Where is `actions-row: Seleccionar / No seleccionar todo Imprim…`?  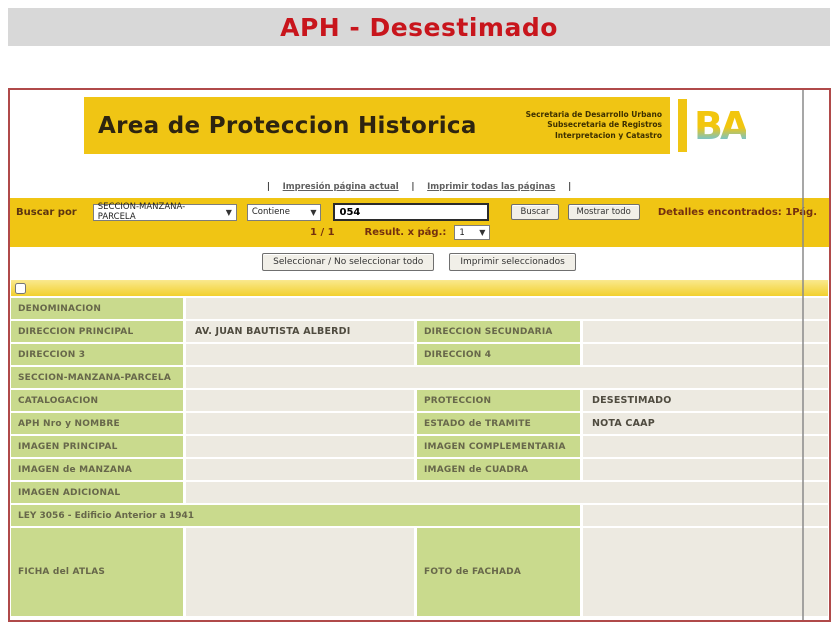 actions-row: Seleccionar / No seleccionar todo Imprim… is located at coordinates (419, 259).